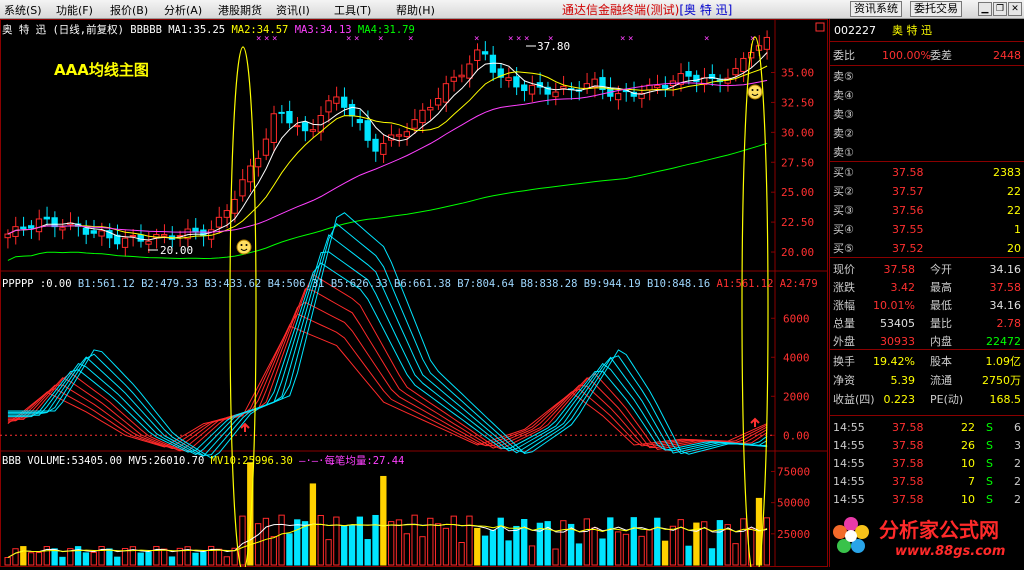  Describe the element at coordinates (23, 10) in the screenshot. I see `menu-system: 系统(S)` at that location.